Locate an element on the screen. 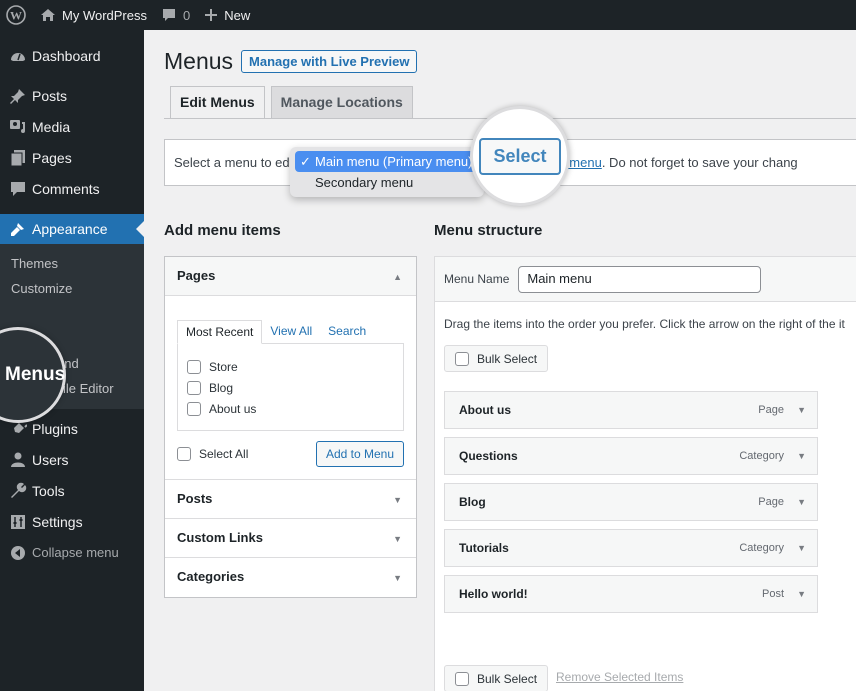  new-content-link: New is located at coordinates (227, 15).